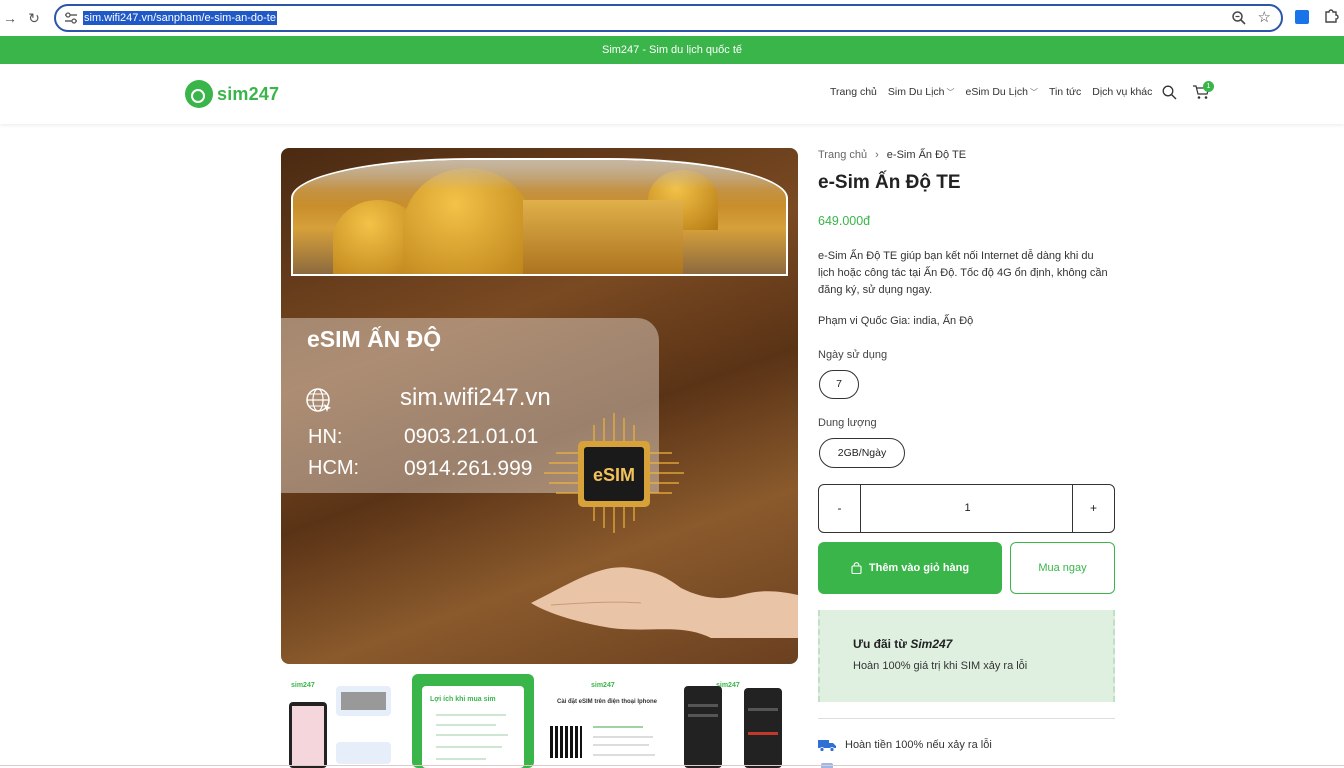 Image resolution: width=1344 pixels, height=768 pixels. Describe the element at coordinates (847, 423) in the screenshot. I see `data-label: Dung lượng` at that location.